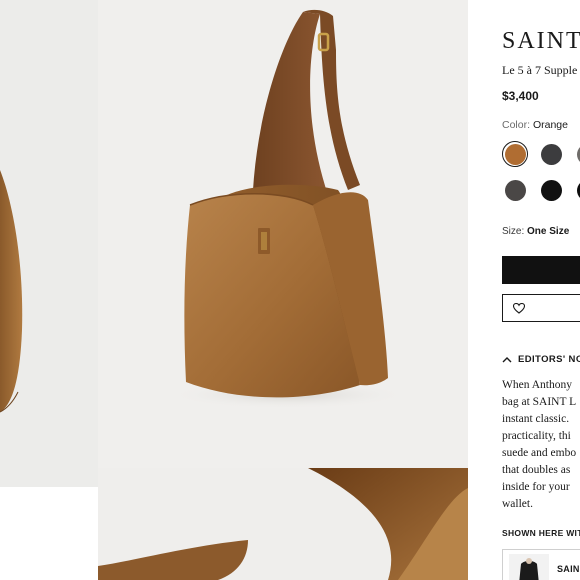 The image size is (580, 580). I want to click on editors-notes-line: practicality, thi, so click(536, 436).